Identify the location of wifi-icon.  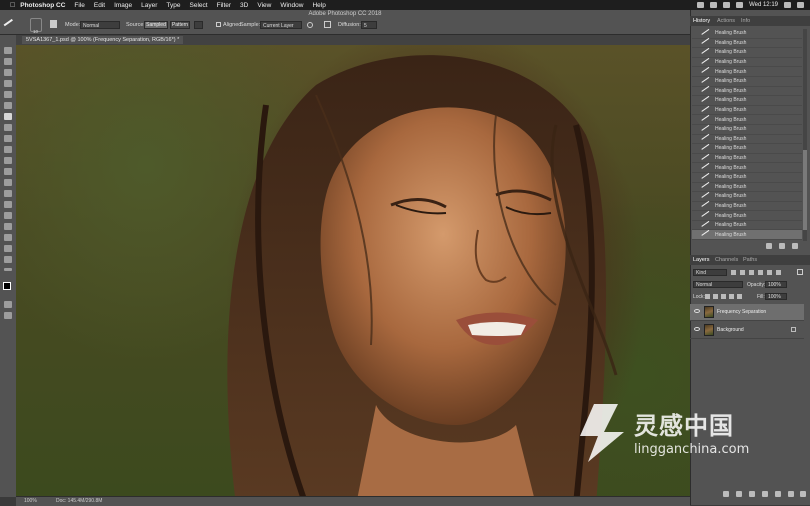
(727, 5).